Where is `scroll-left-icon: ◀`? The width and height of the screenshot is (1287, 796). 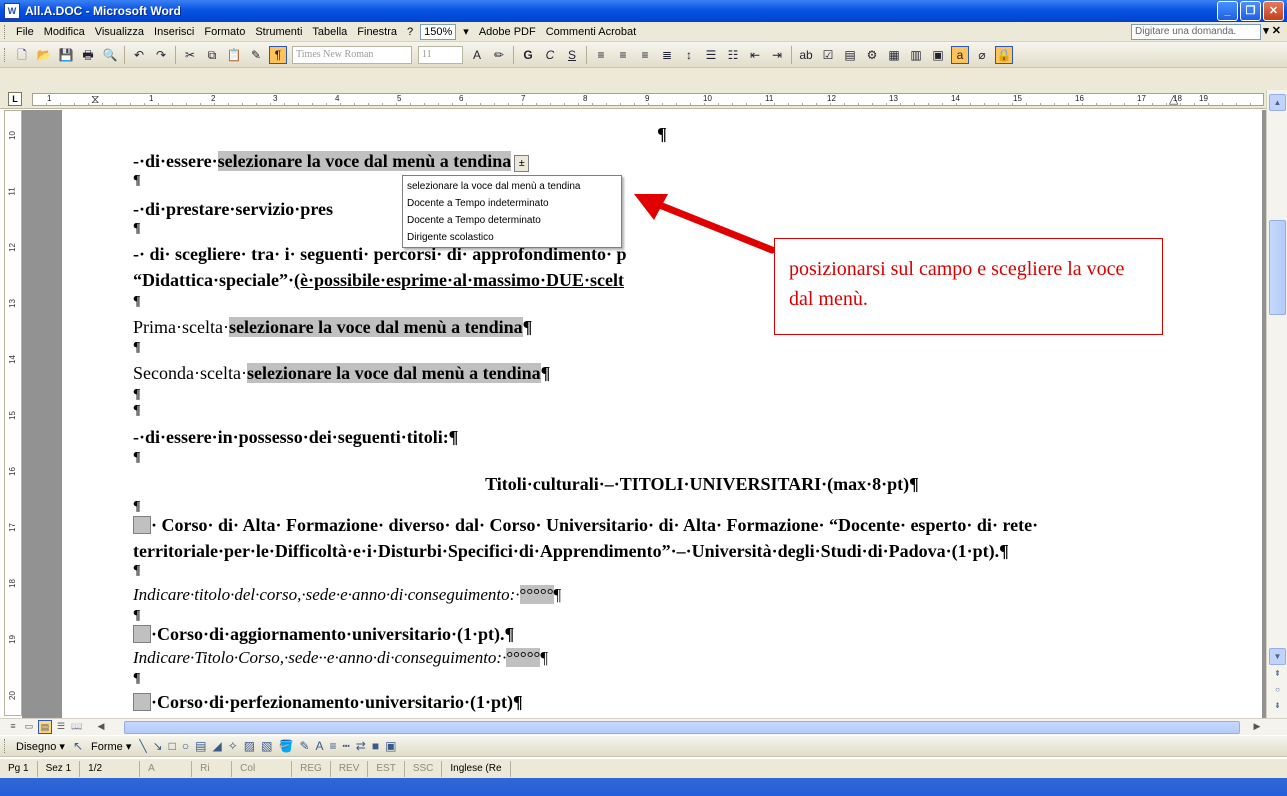
scroll-left-icon: ◀ is located at coordinates (101, 727).